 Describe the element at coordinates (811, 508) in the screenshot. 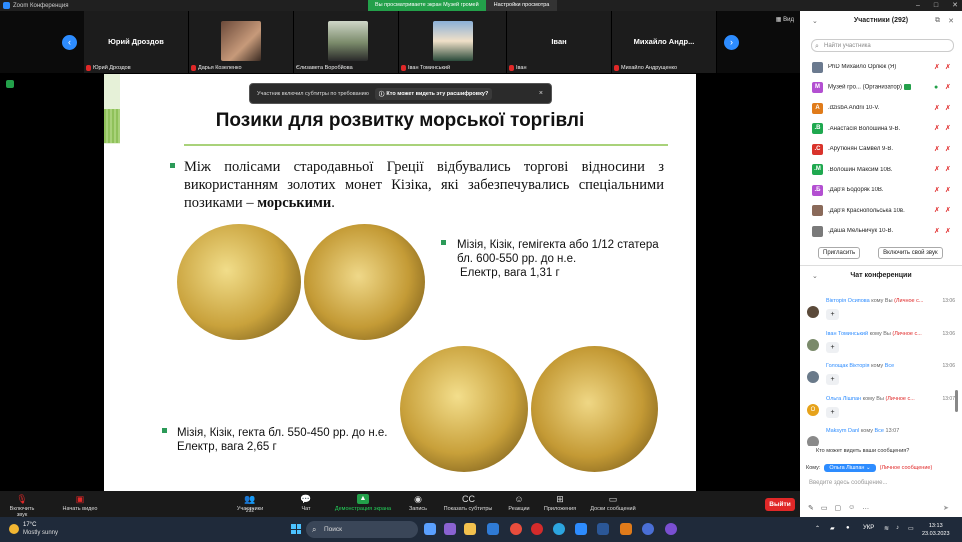

I see `format-icon: ✎` at that location.